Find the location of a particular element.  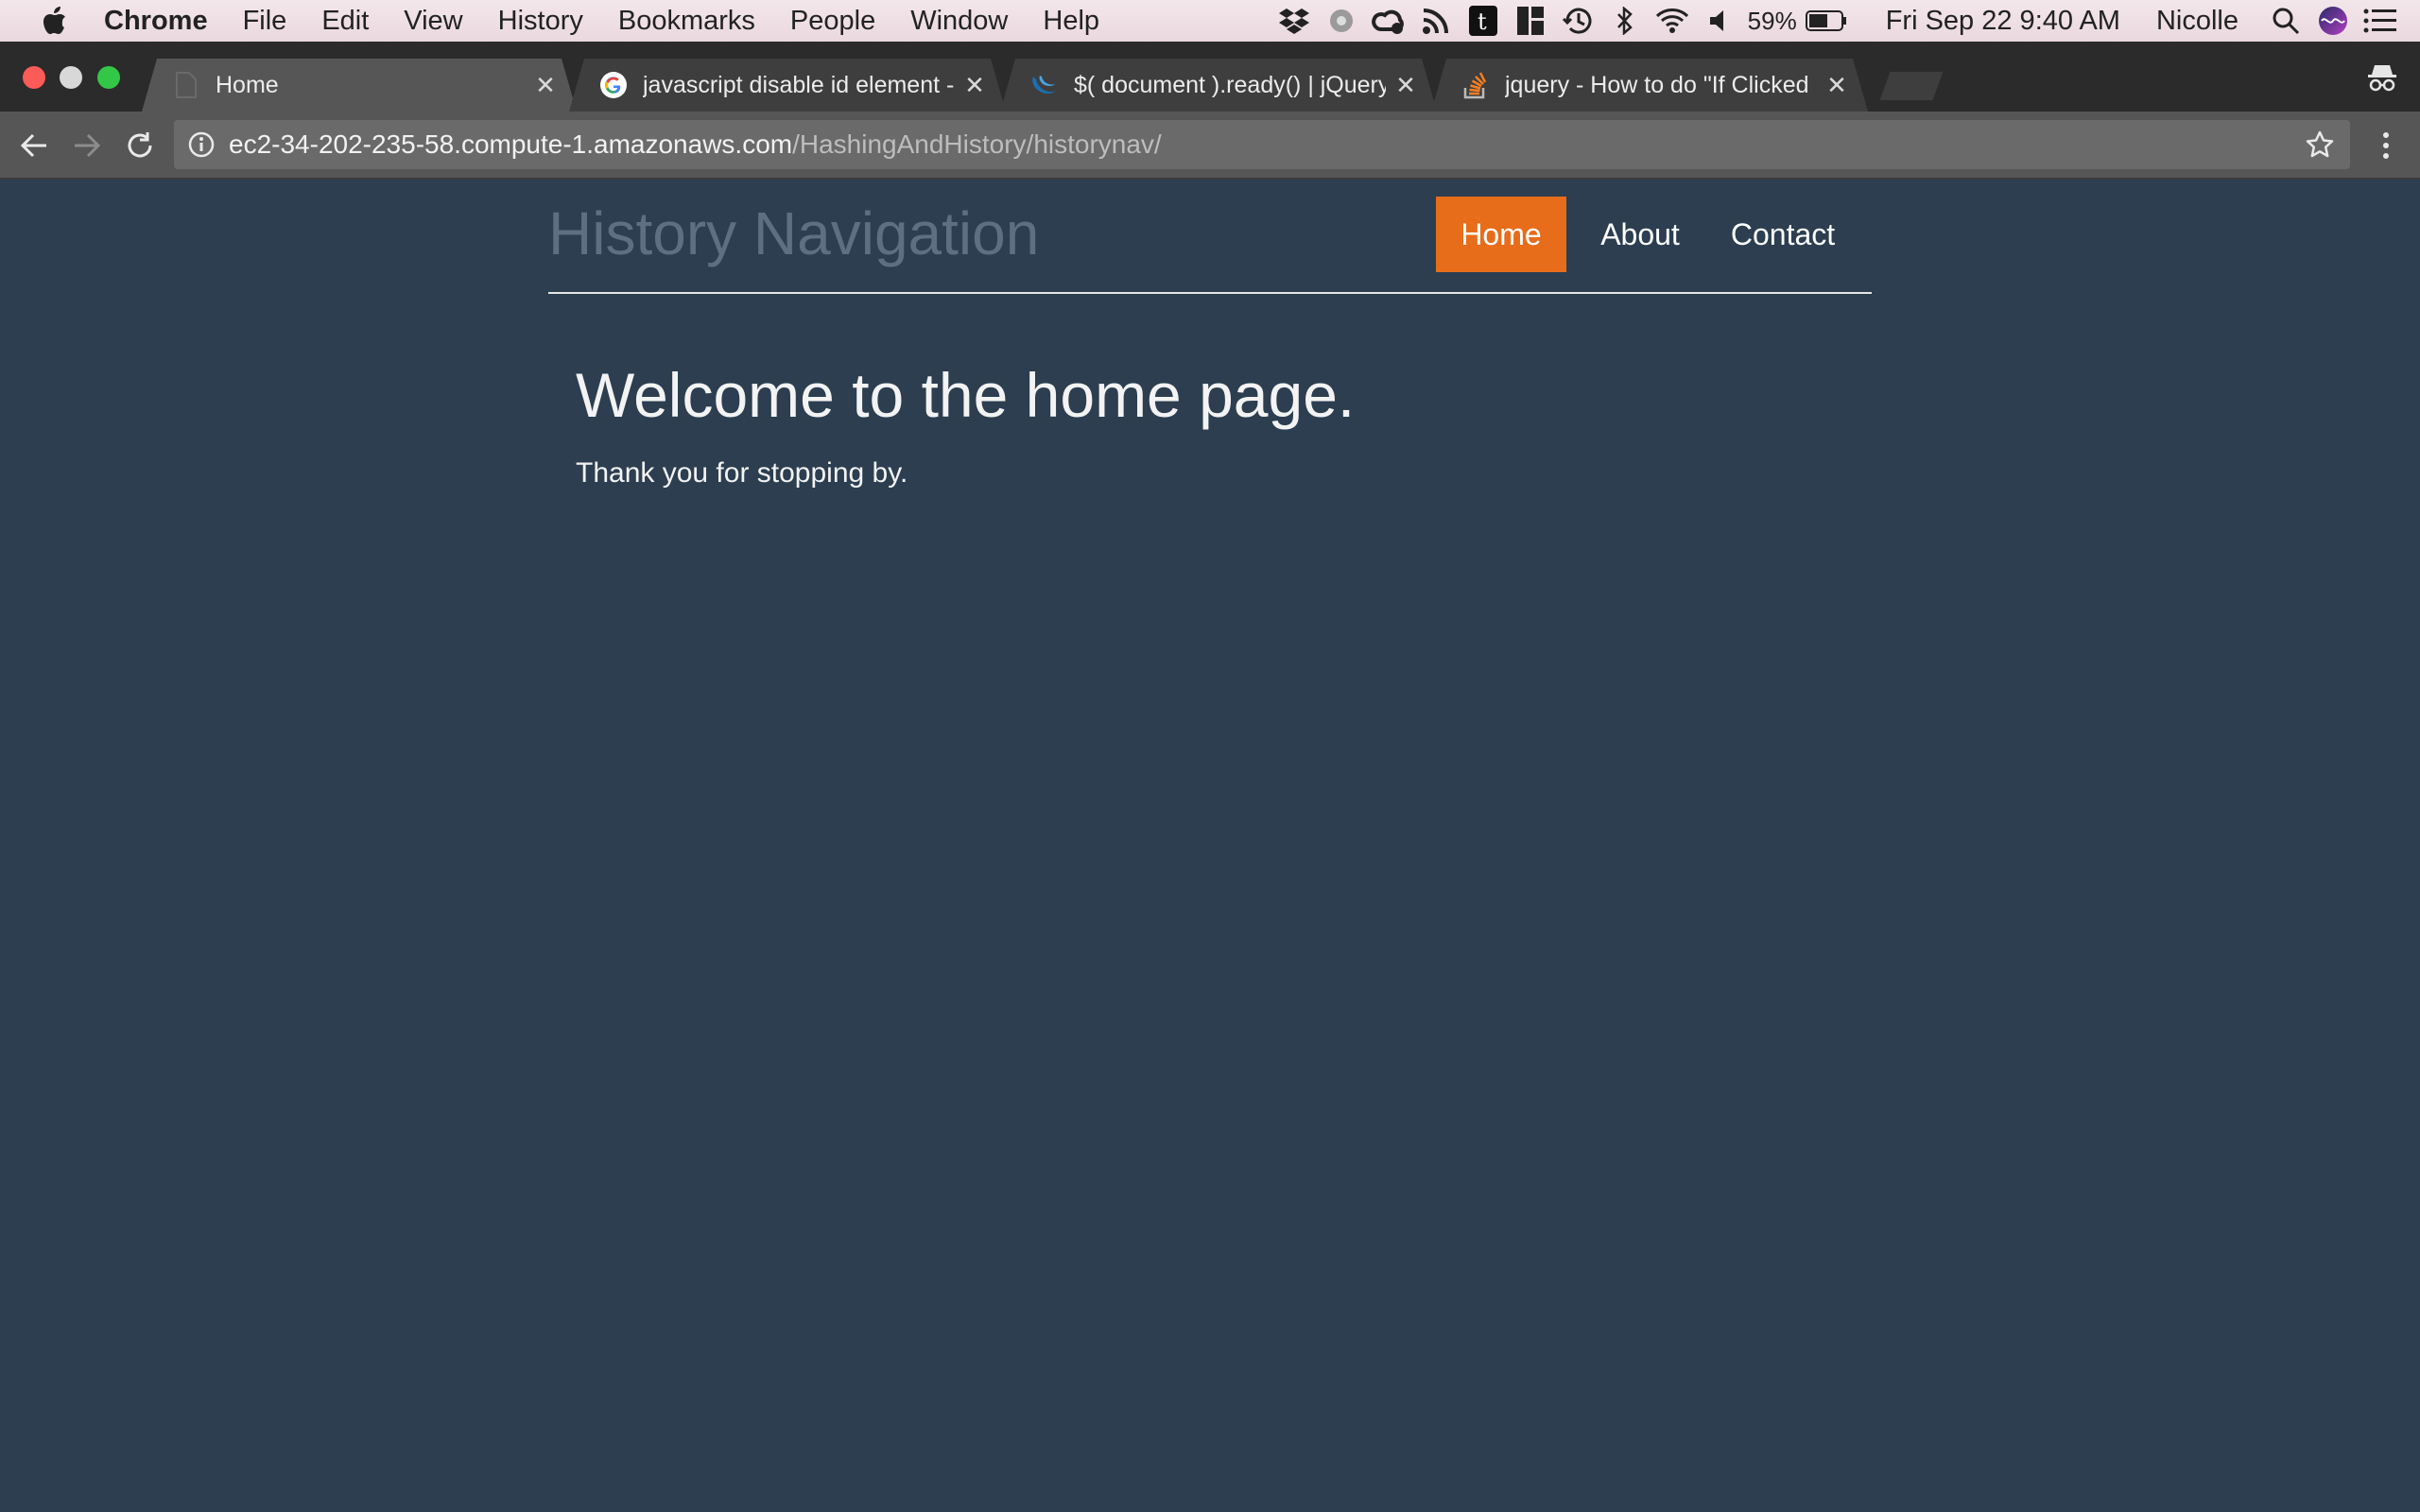

wifi-icon is located at coordinates (1672, 21).